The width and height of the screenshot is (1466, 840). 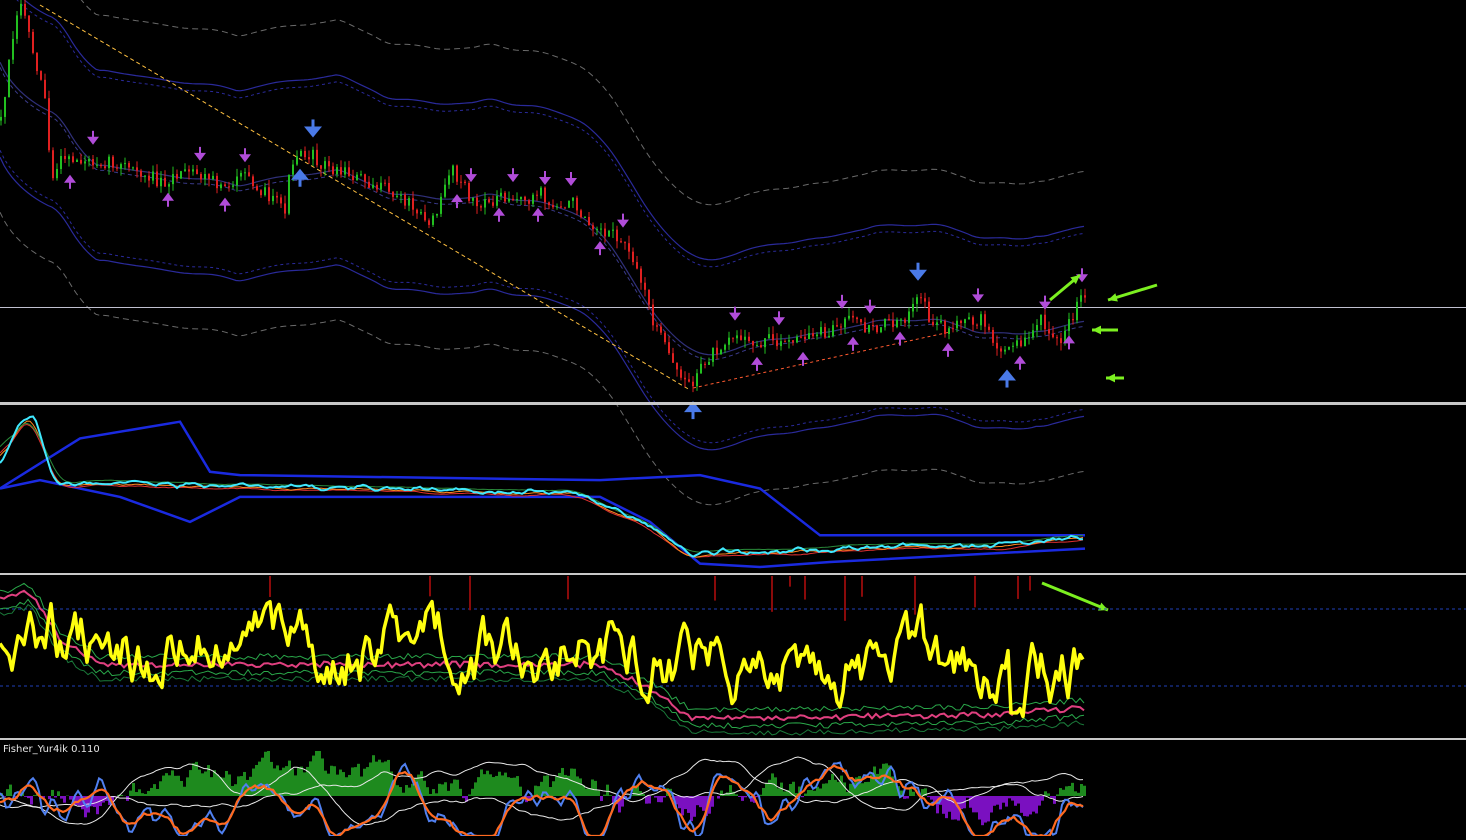 What do you see at coordinates (313, 128) in the screenshot?
I see `sell-arrow-big` at bounding box center [313, 128].